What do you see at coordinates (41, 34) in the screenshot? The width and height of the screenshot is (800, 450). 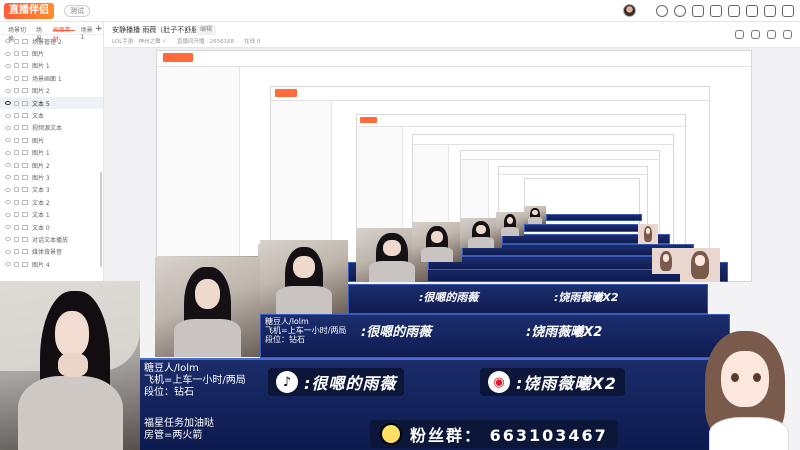 I see `tab-scene: 场景` at bounding box center [41, 34].